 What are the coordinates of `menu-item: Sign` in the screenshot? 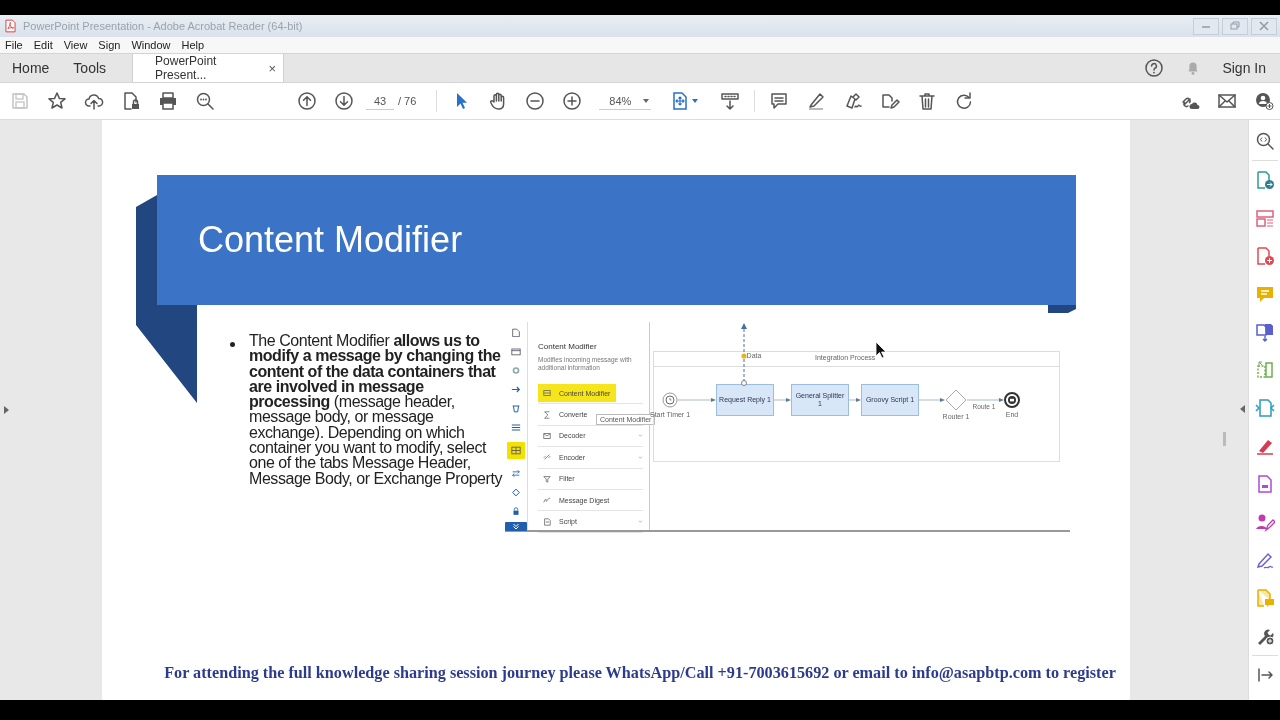 It's located at (109, 45).